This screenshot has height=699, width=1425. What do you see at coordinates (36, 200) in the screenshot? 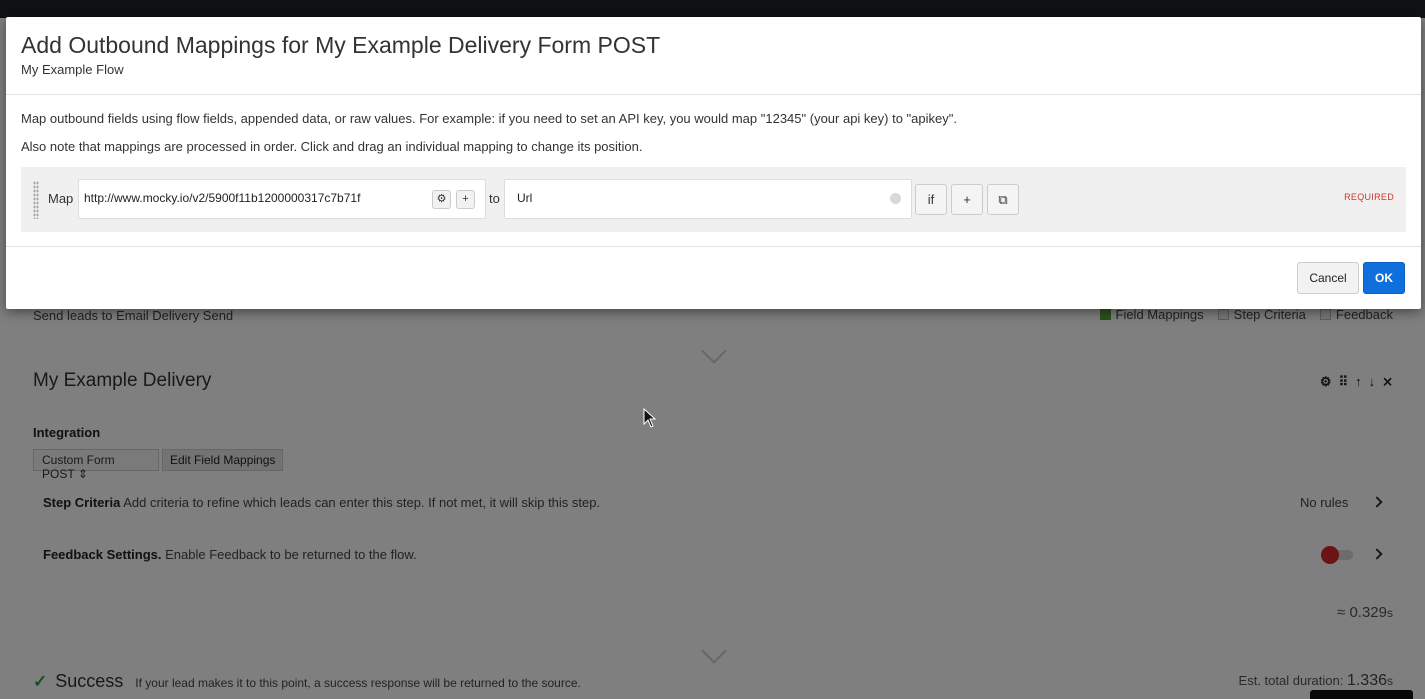
I see `drag-handle-icon` at bounding box center [36, 200].